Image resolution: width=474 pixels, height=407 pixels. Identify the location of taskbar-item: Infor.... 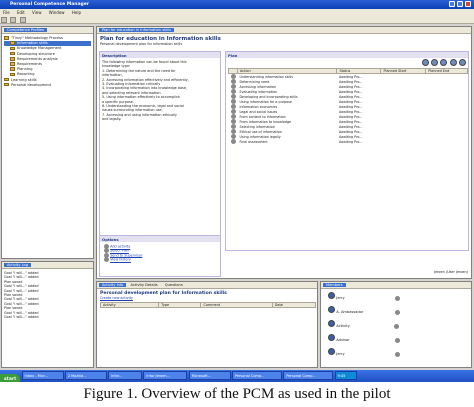
(125, 375).